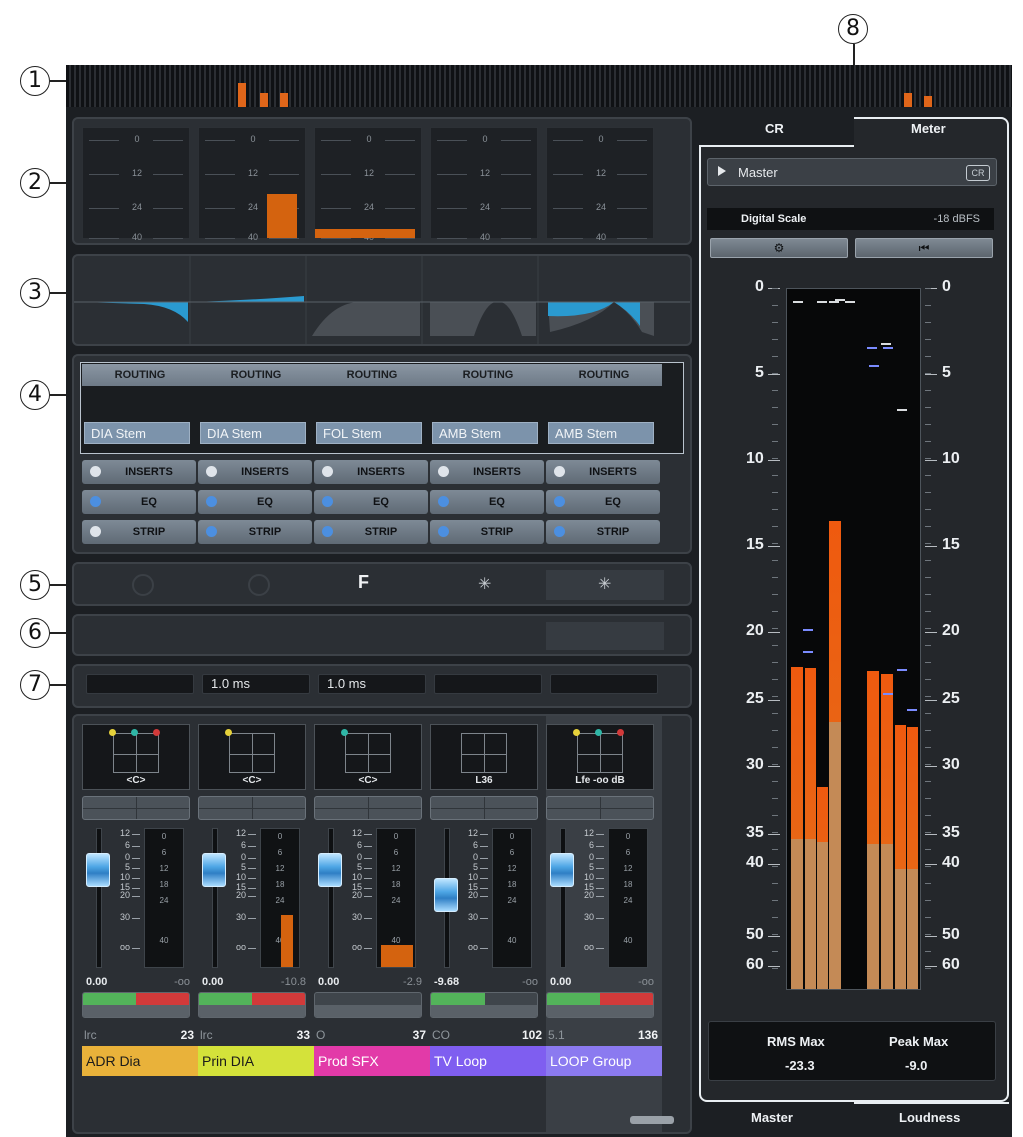 This screenshot has width=1023, height=1137. I want to click on fader-scale-tick: 5, so click(473, 867).